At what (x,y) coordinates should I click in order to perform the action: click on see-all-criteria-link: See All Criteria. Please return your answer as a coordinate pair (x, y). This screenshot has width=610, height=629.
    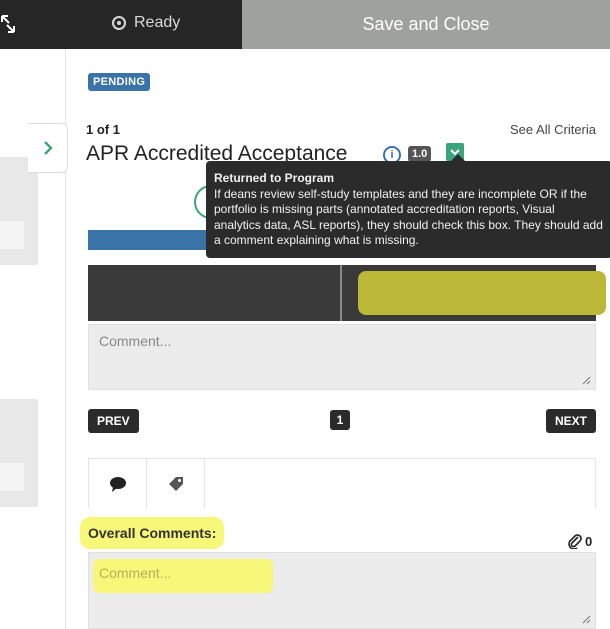
    Looking at the image, I should click on (553, 129).